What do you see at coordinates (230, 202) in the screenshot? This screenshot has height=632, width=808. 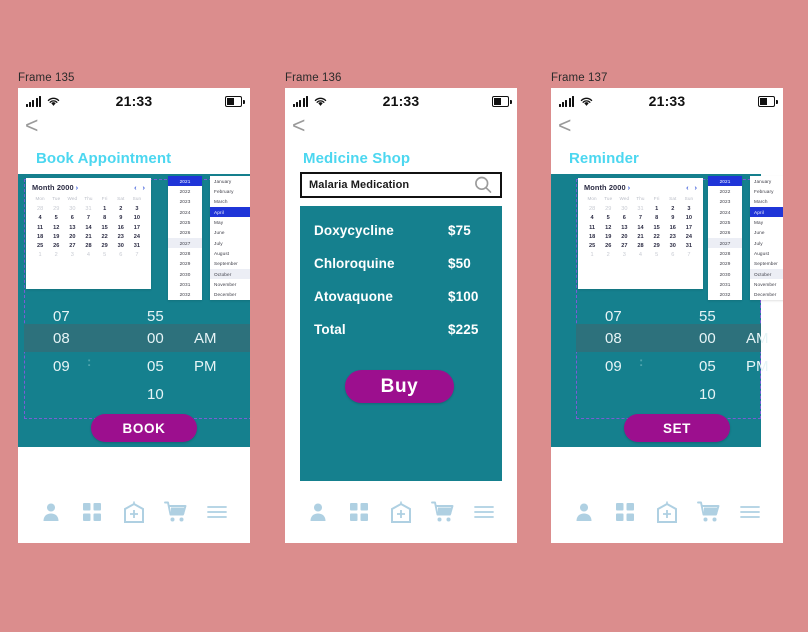 I see `month-option: March` at bounding box center [230, 202].